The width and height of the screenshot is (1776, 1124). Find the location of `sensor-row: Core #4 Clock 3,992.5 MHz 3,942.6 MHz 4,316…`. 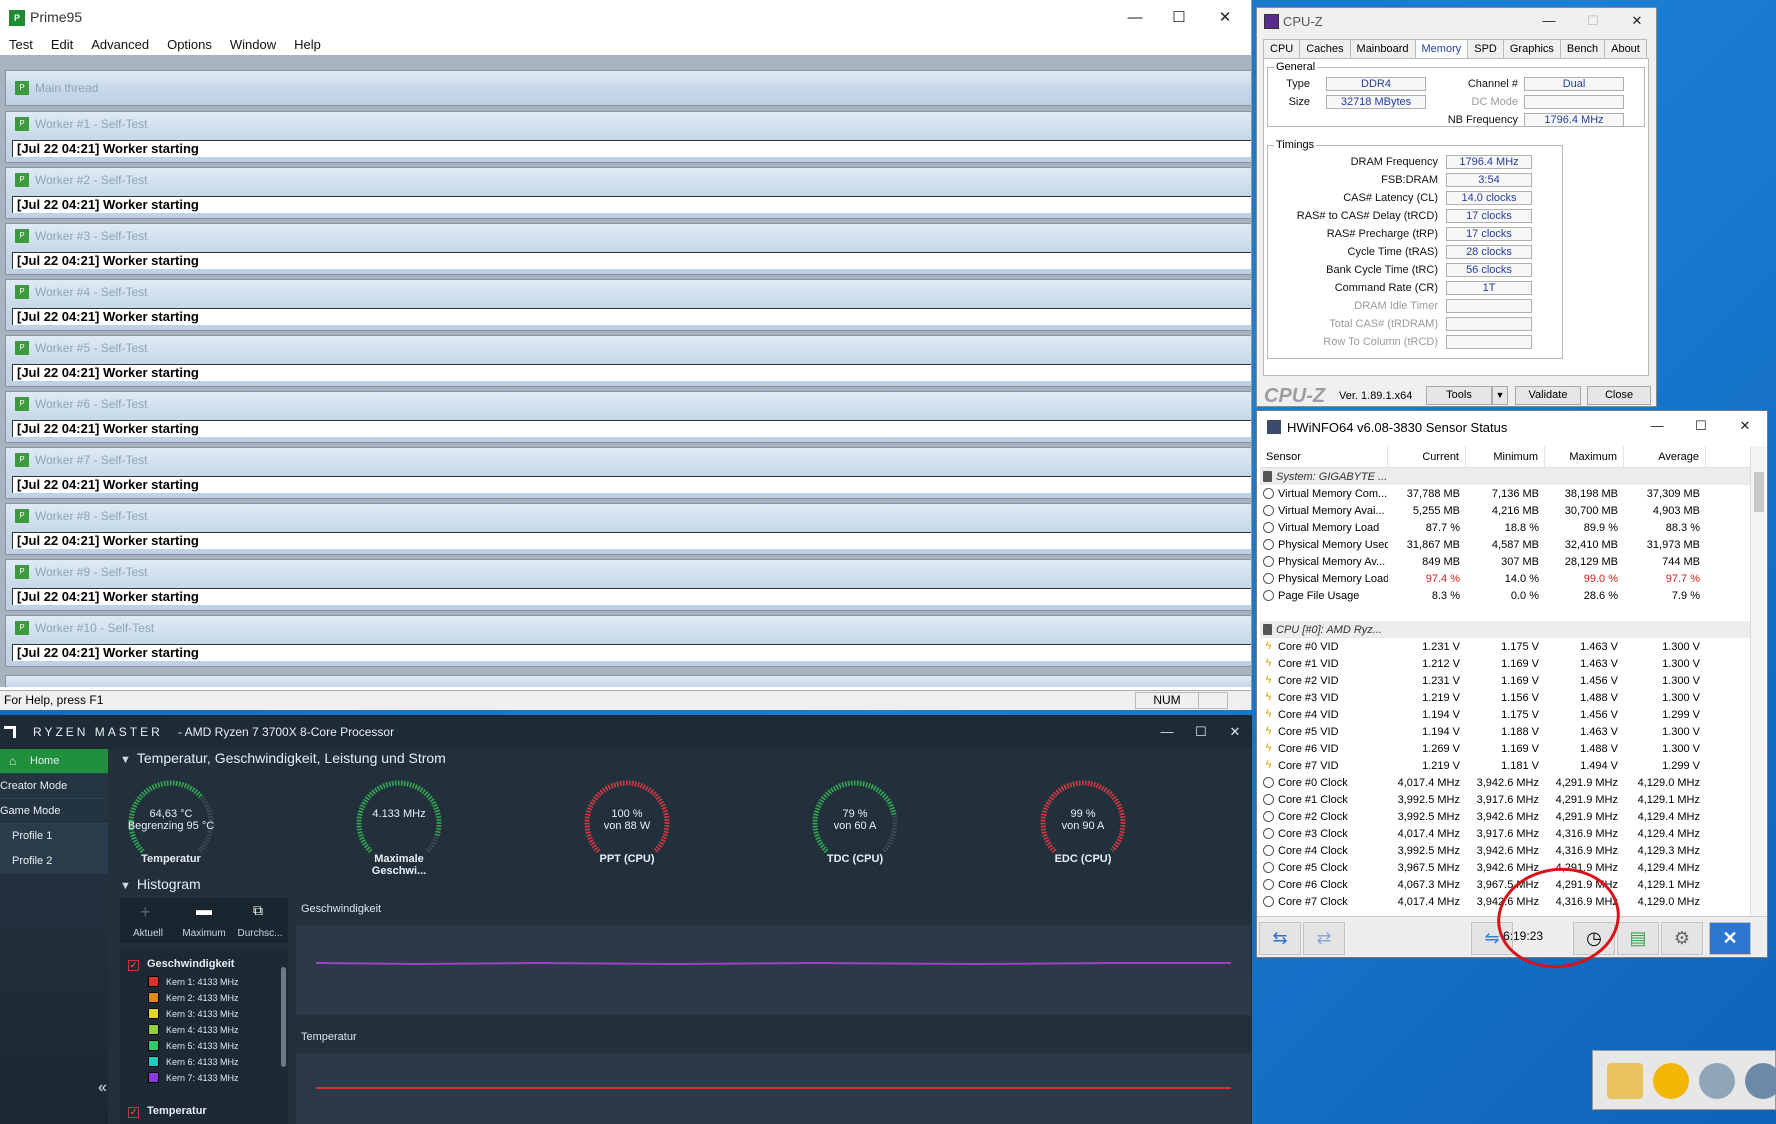

sensor-row: Core #4 Clock 3,992.5 MHz 3,942.6 MHz 4,316… is located at coordinates (1510, 850).